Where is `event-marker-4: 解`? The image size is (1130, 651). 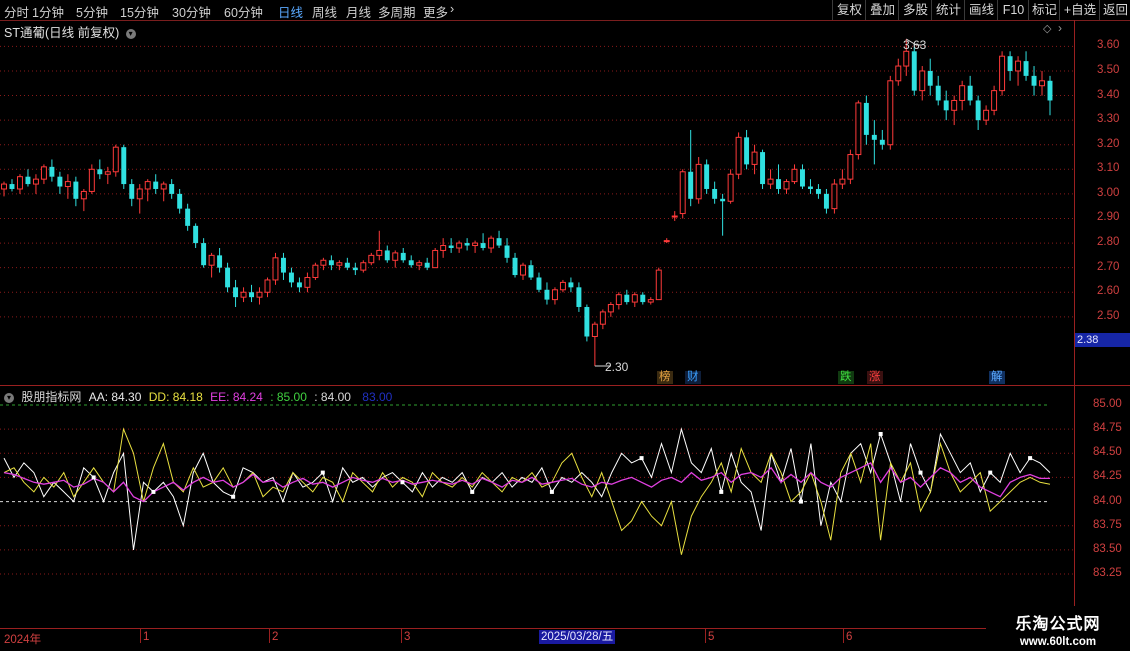 event-marker-4: 解 is located at coordinates (997, 377).